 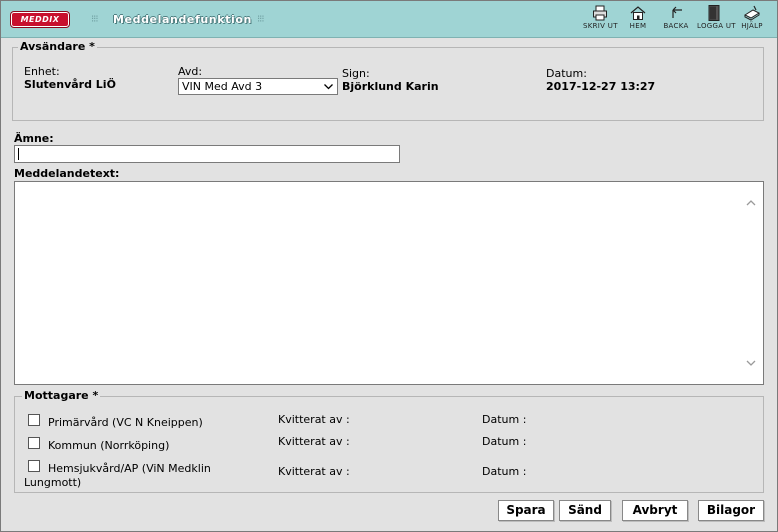 I want to click on home-label: HEM, so click(x=638, y=26).